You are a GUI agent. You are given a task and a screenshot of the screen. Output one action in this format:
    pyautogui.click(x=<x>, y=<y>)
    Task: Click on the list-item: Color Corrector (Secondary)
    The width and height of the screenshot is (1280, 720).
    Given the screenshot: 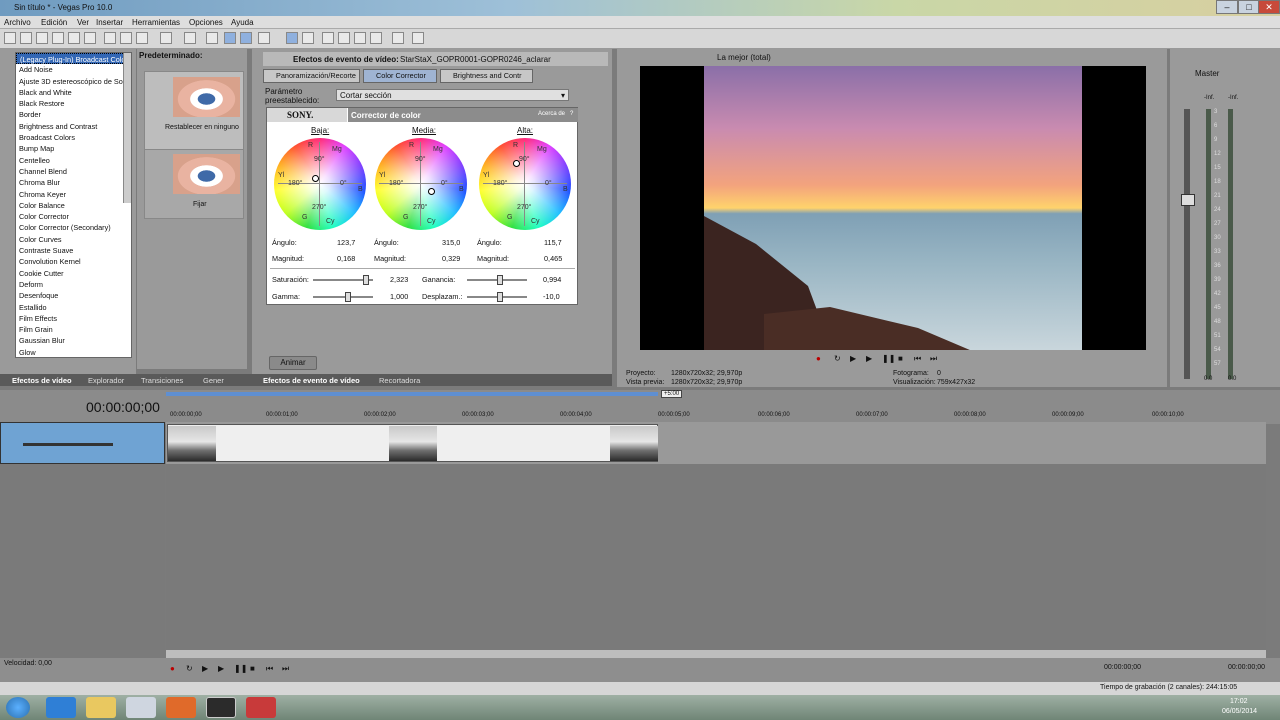 What is the action you would take?
    pyautogui.click(x=73, y=227)
    